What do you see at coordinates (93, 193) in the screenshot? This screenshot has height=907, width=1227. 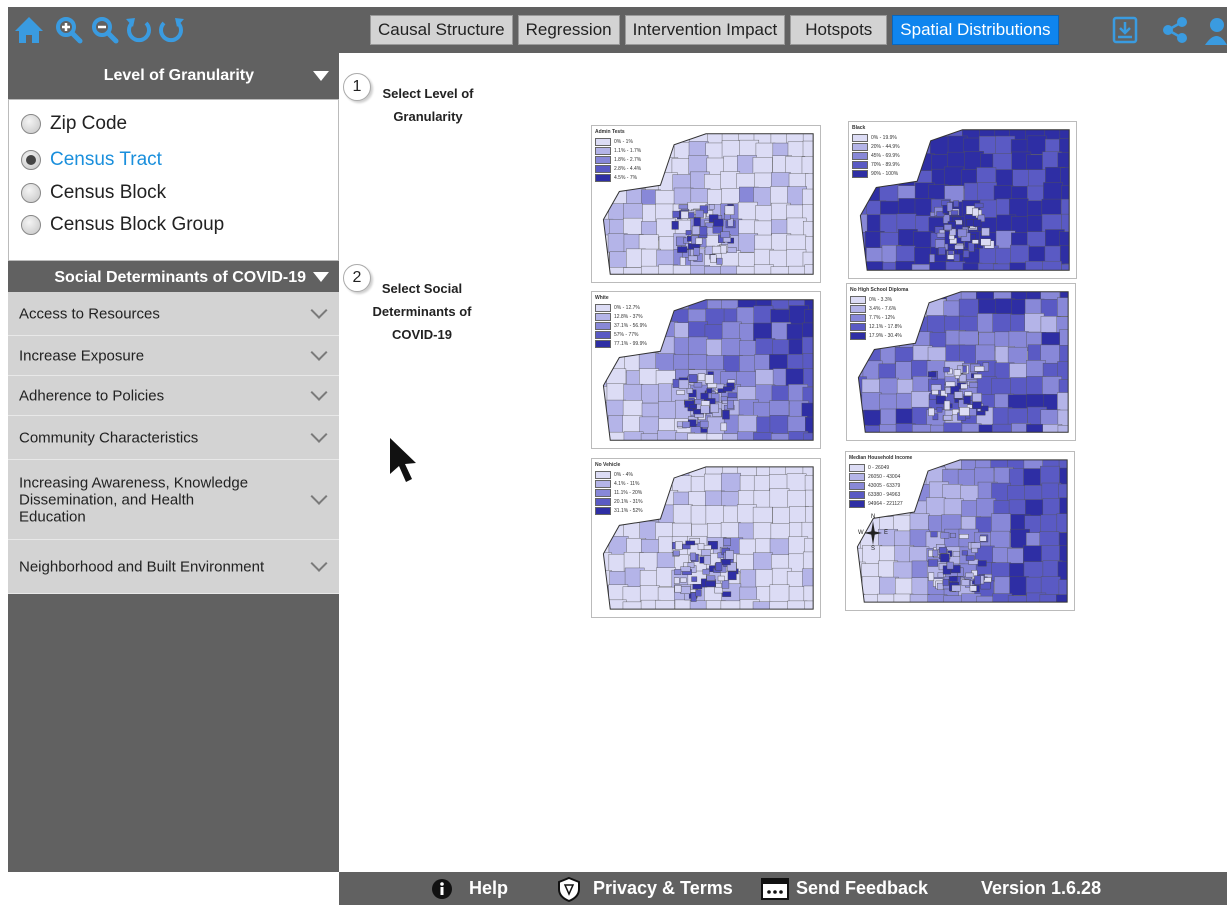 I see `radio-census-block: Census Block` at bounding box center [93, 193].